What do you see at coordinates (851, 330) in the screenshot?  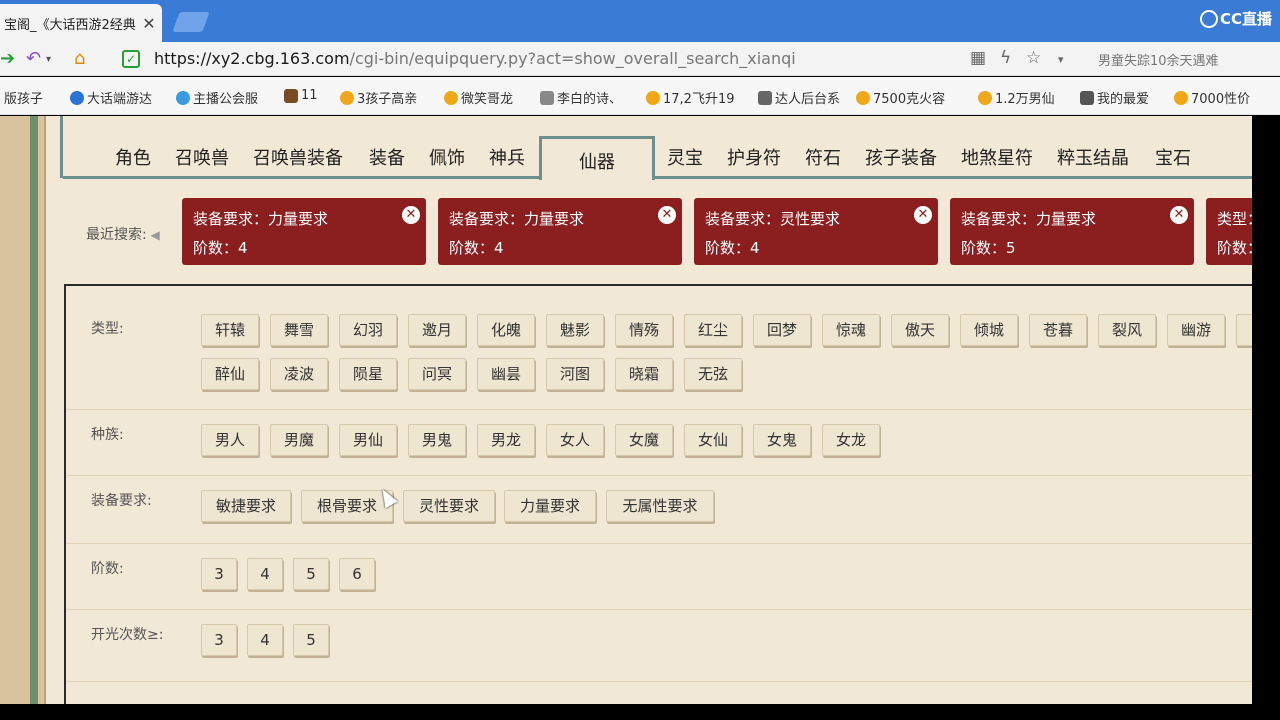 I see `type-option: 惊魂` at bounding box center [851, 330].